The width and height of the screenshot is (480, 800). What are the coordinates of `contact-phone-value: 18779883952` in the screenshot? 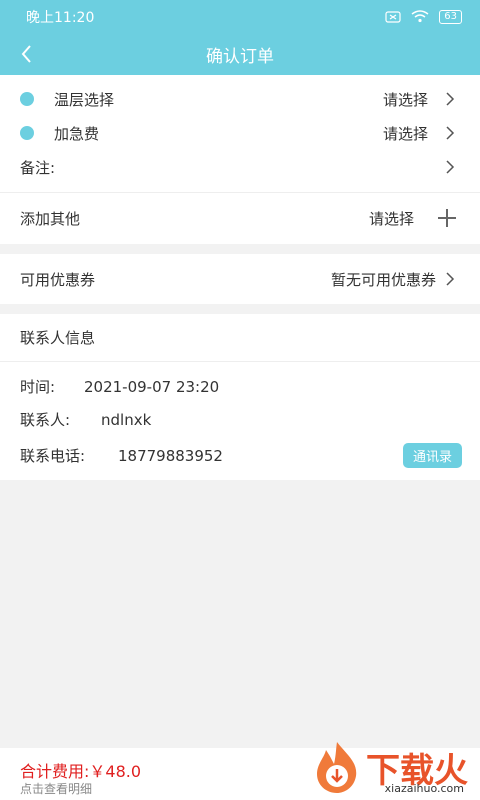 It's located at (170, 455).